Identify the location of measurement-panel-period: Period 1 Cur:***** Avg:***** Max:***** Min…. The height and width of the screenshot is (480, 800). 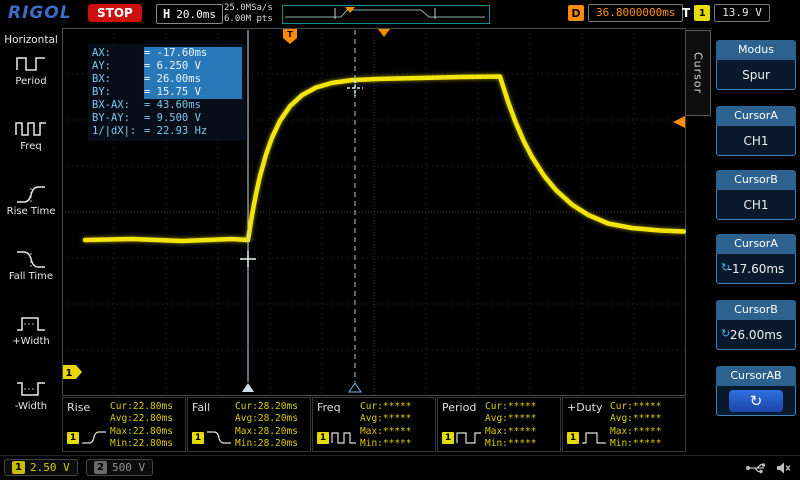
(499, 424).